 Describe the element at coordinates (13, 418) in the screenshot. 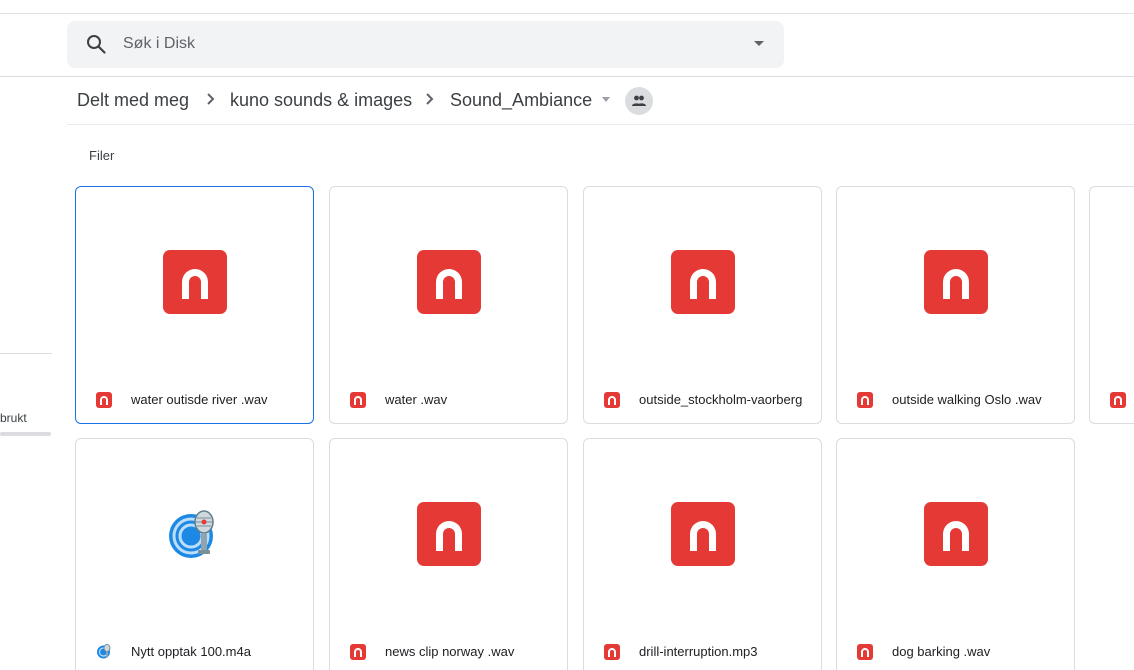

I see `storage-usage-label: brukt` at that location.